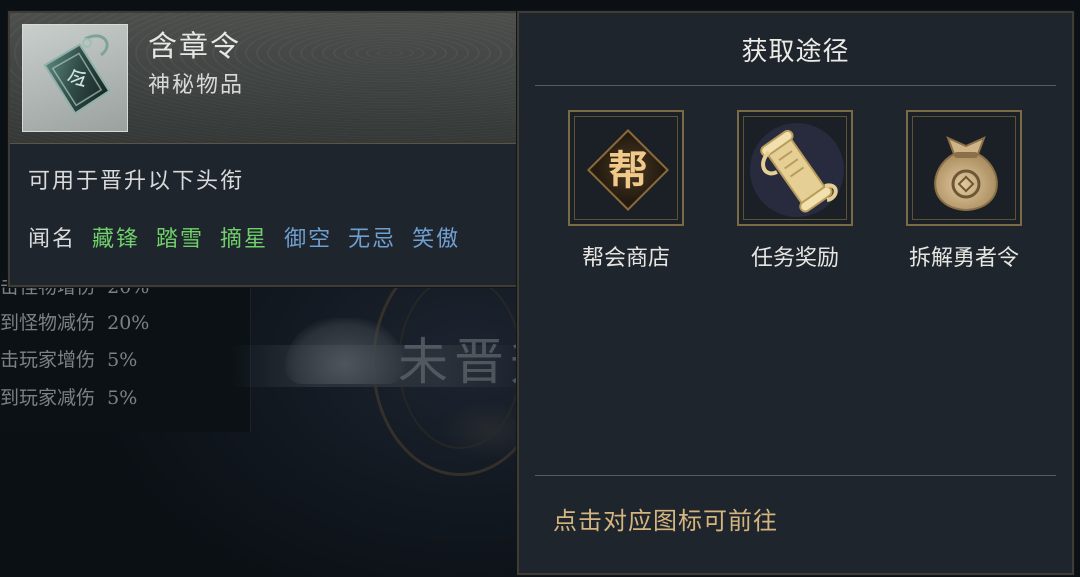 This screenshot has width=1080, height=577. I want to click on title-tag: 摘星, so click(244, 239).